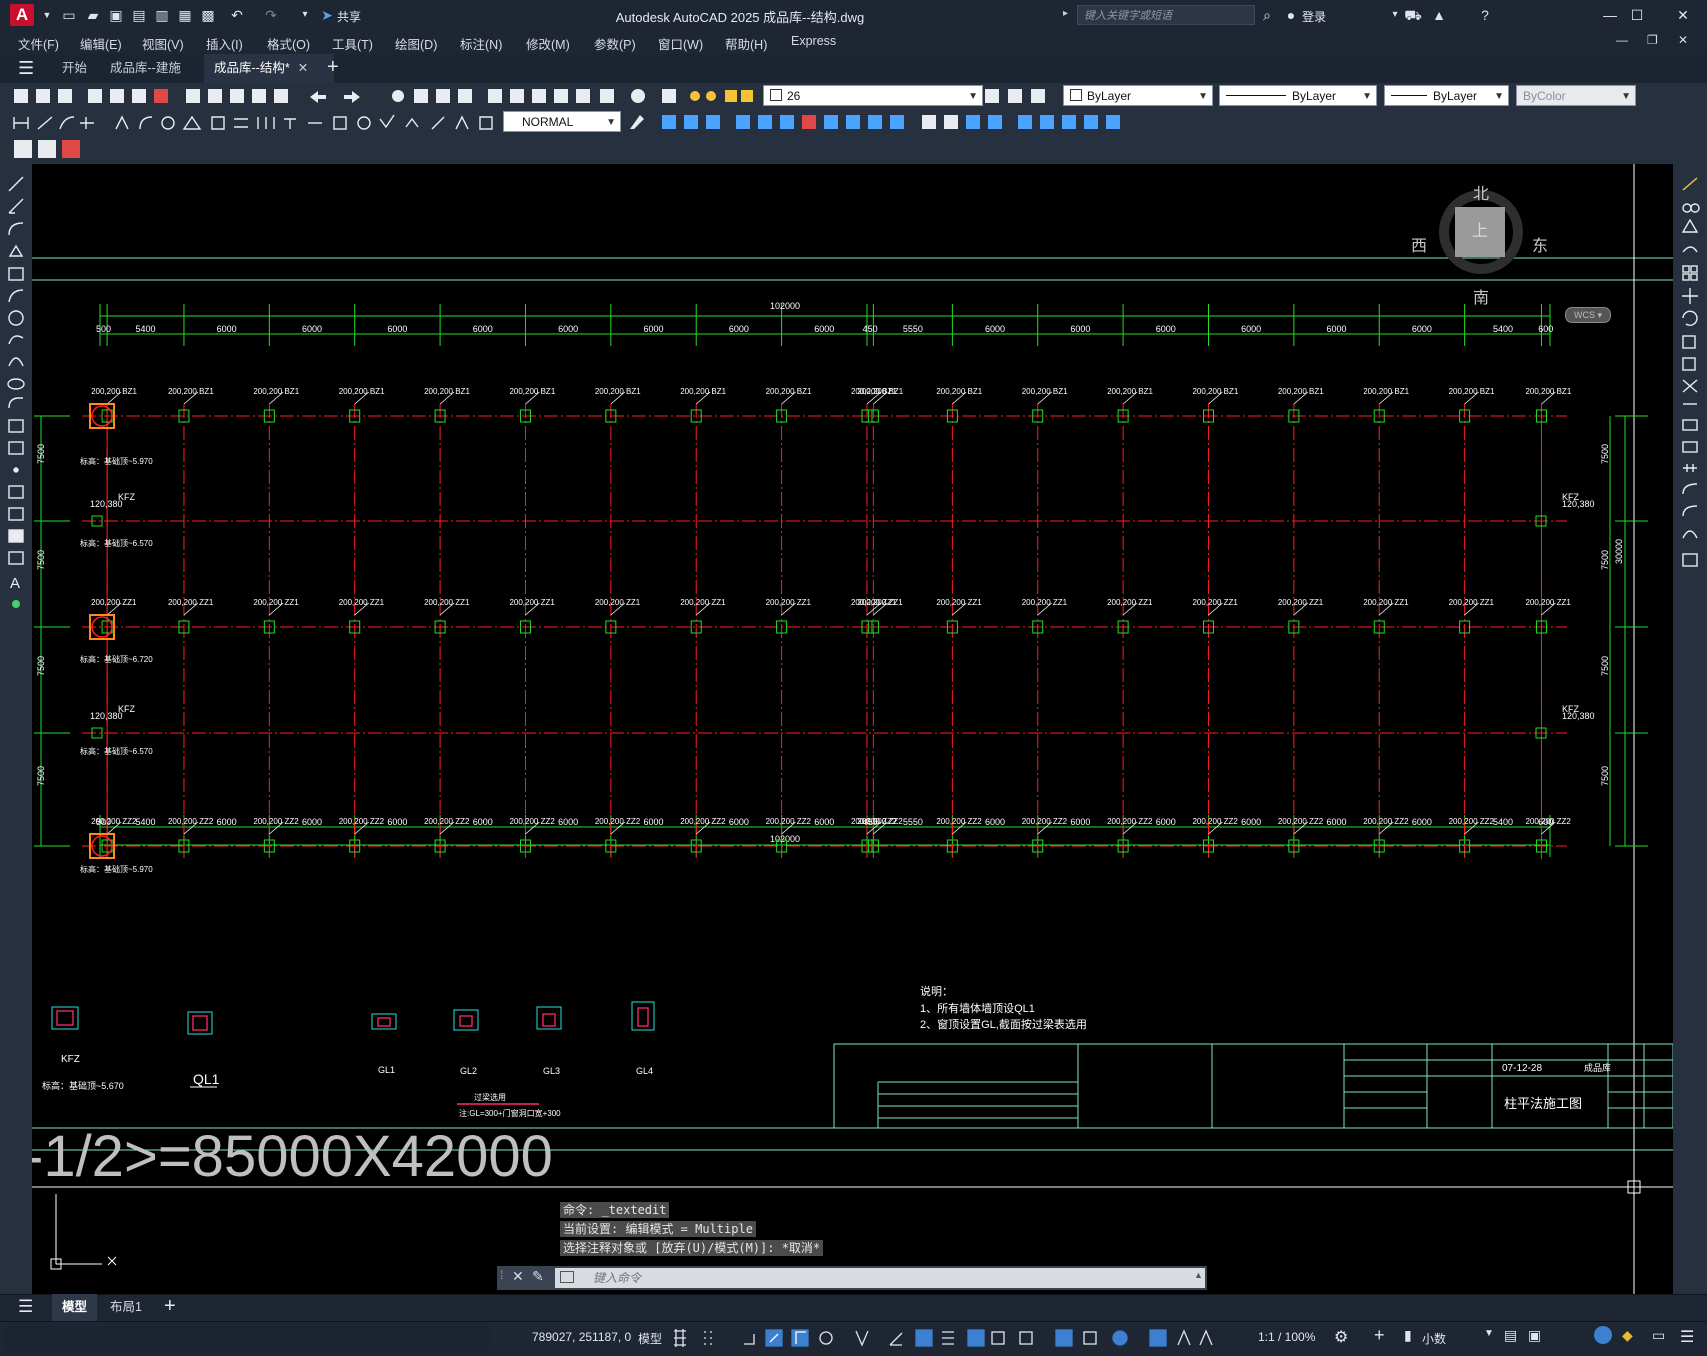 The image size is (1707, 1356). I want to click on search-icon: ⌕, so click(1267, 15).